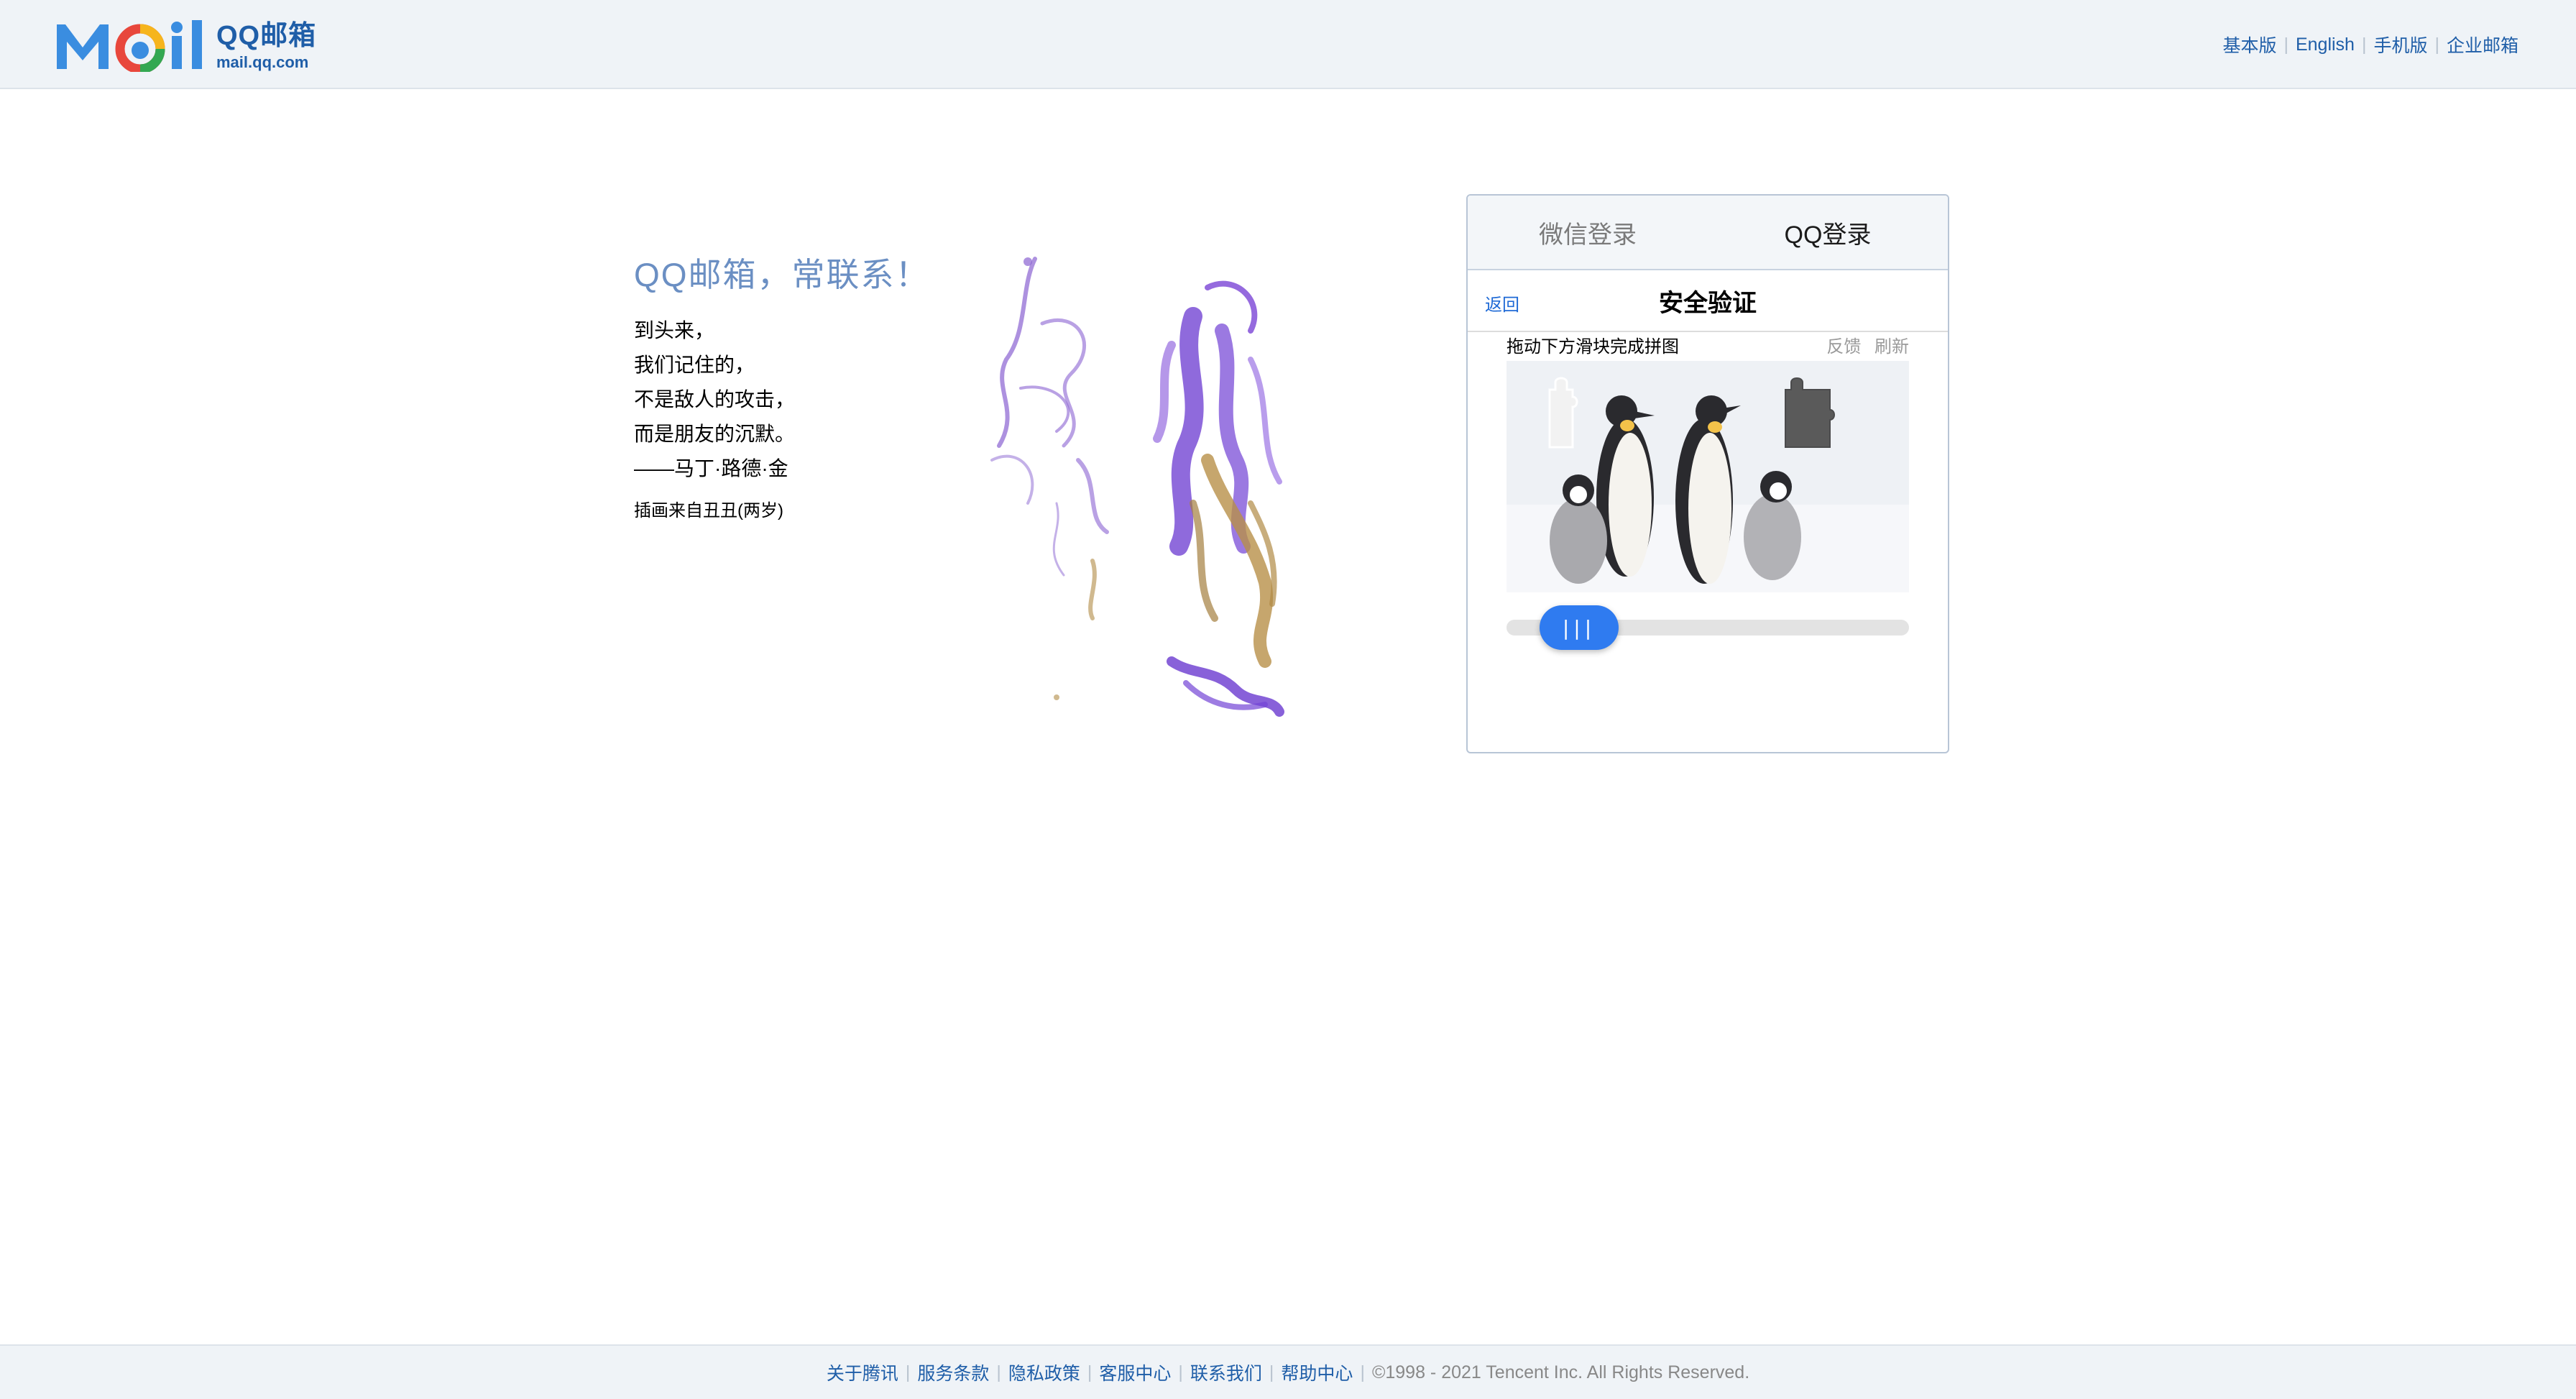 This screenshot has height=1399, width=2576. Describe the element at coordinates (1044, 1372) in the screenshot. I see `footer-link-privacy: 隐私政策` at that location.